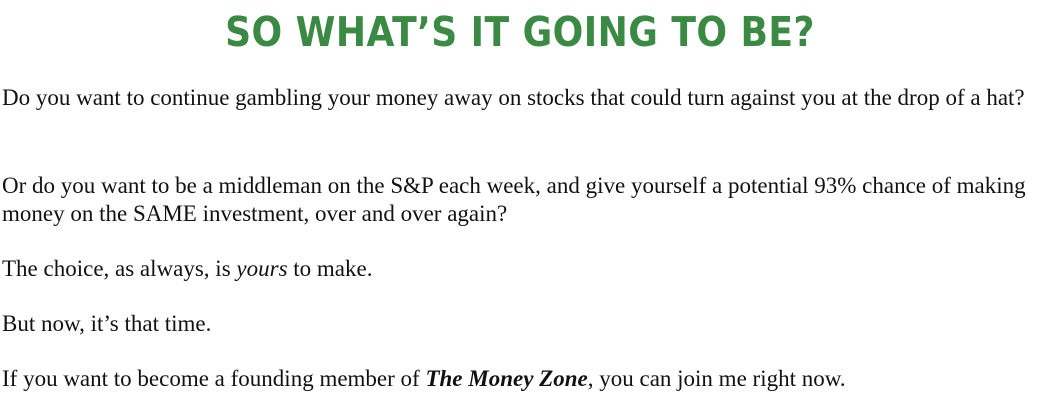  I want to click on paragraph-join-tail: , you can join me right now., so click(716, 378).